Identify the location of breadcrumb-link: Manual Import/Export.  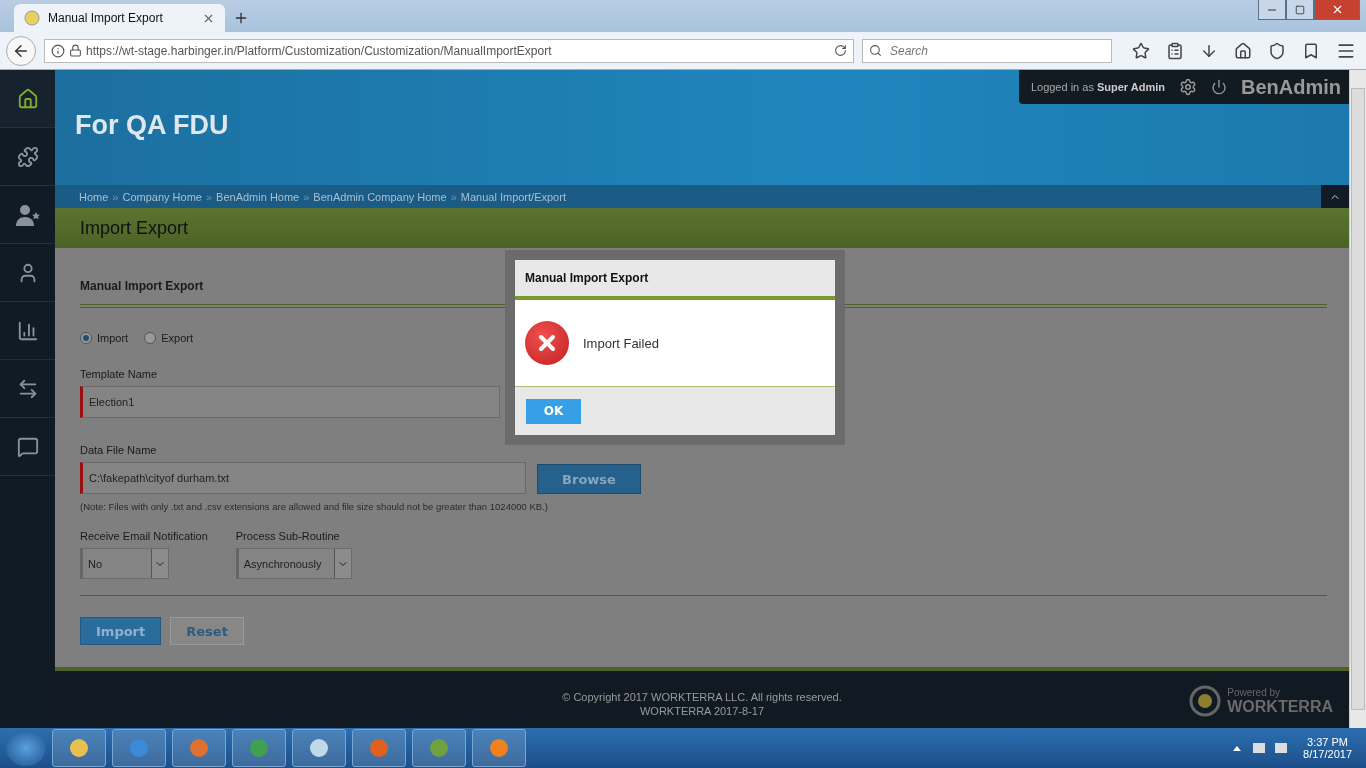
(513, 196).